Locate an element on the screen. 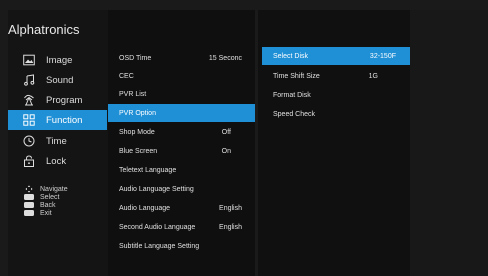 This screenshot has height=276, width=488. grid-icon is located at coordinates (29, 120).